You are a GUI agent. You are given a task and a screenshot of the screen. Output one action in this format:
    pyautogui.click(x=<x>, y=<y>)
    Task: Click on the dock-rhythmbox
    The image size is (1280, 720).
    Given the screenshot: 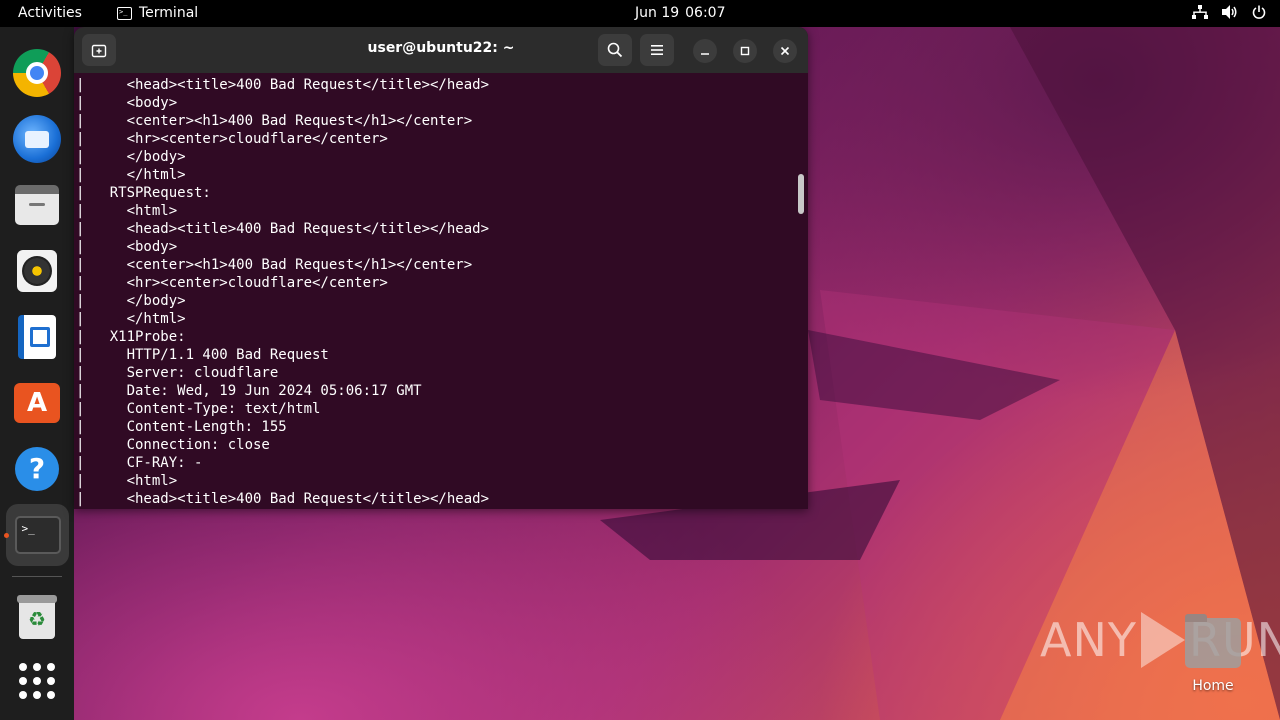 What is the action you would take?
    pyautogui.click(x=37, y=271)
    